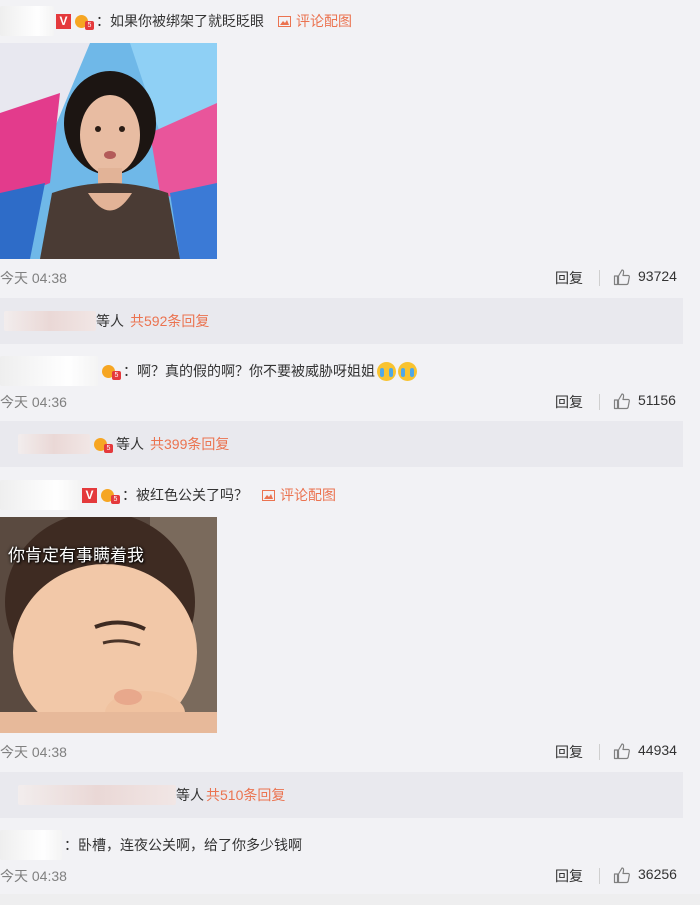 This screenshot has width=700, height=905. What do you see at coordinates (341, 444) in the screenshot?
I see `reply-thread-summary: 5 等人 共399条回复` at bounding box center [341, 444].